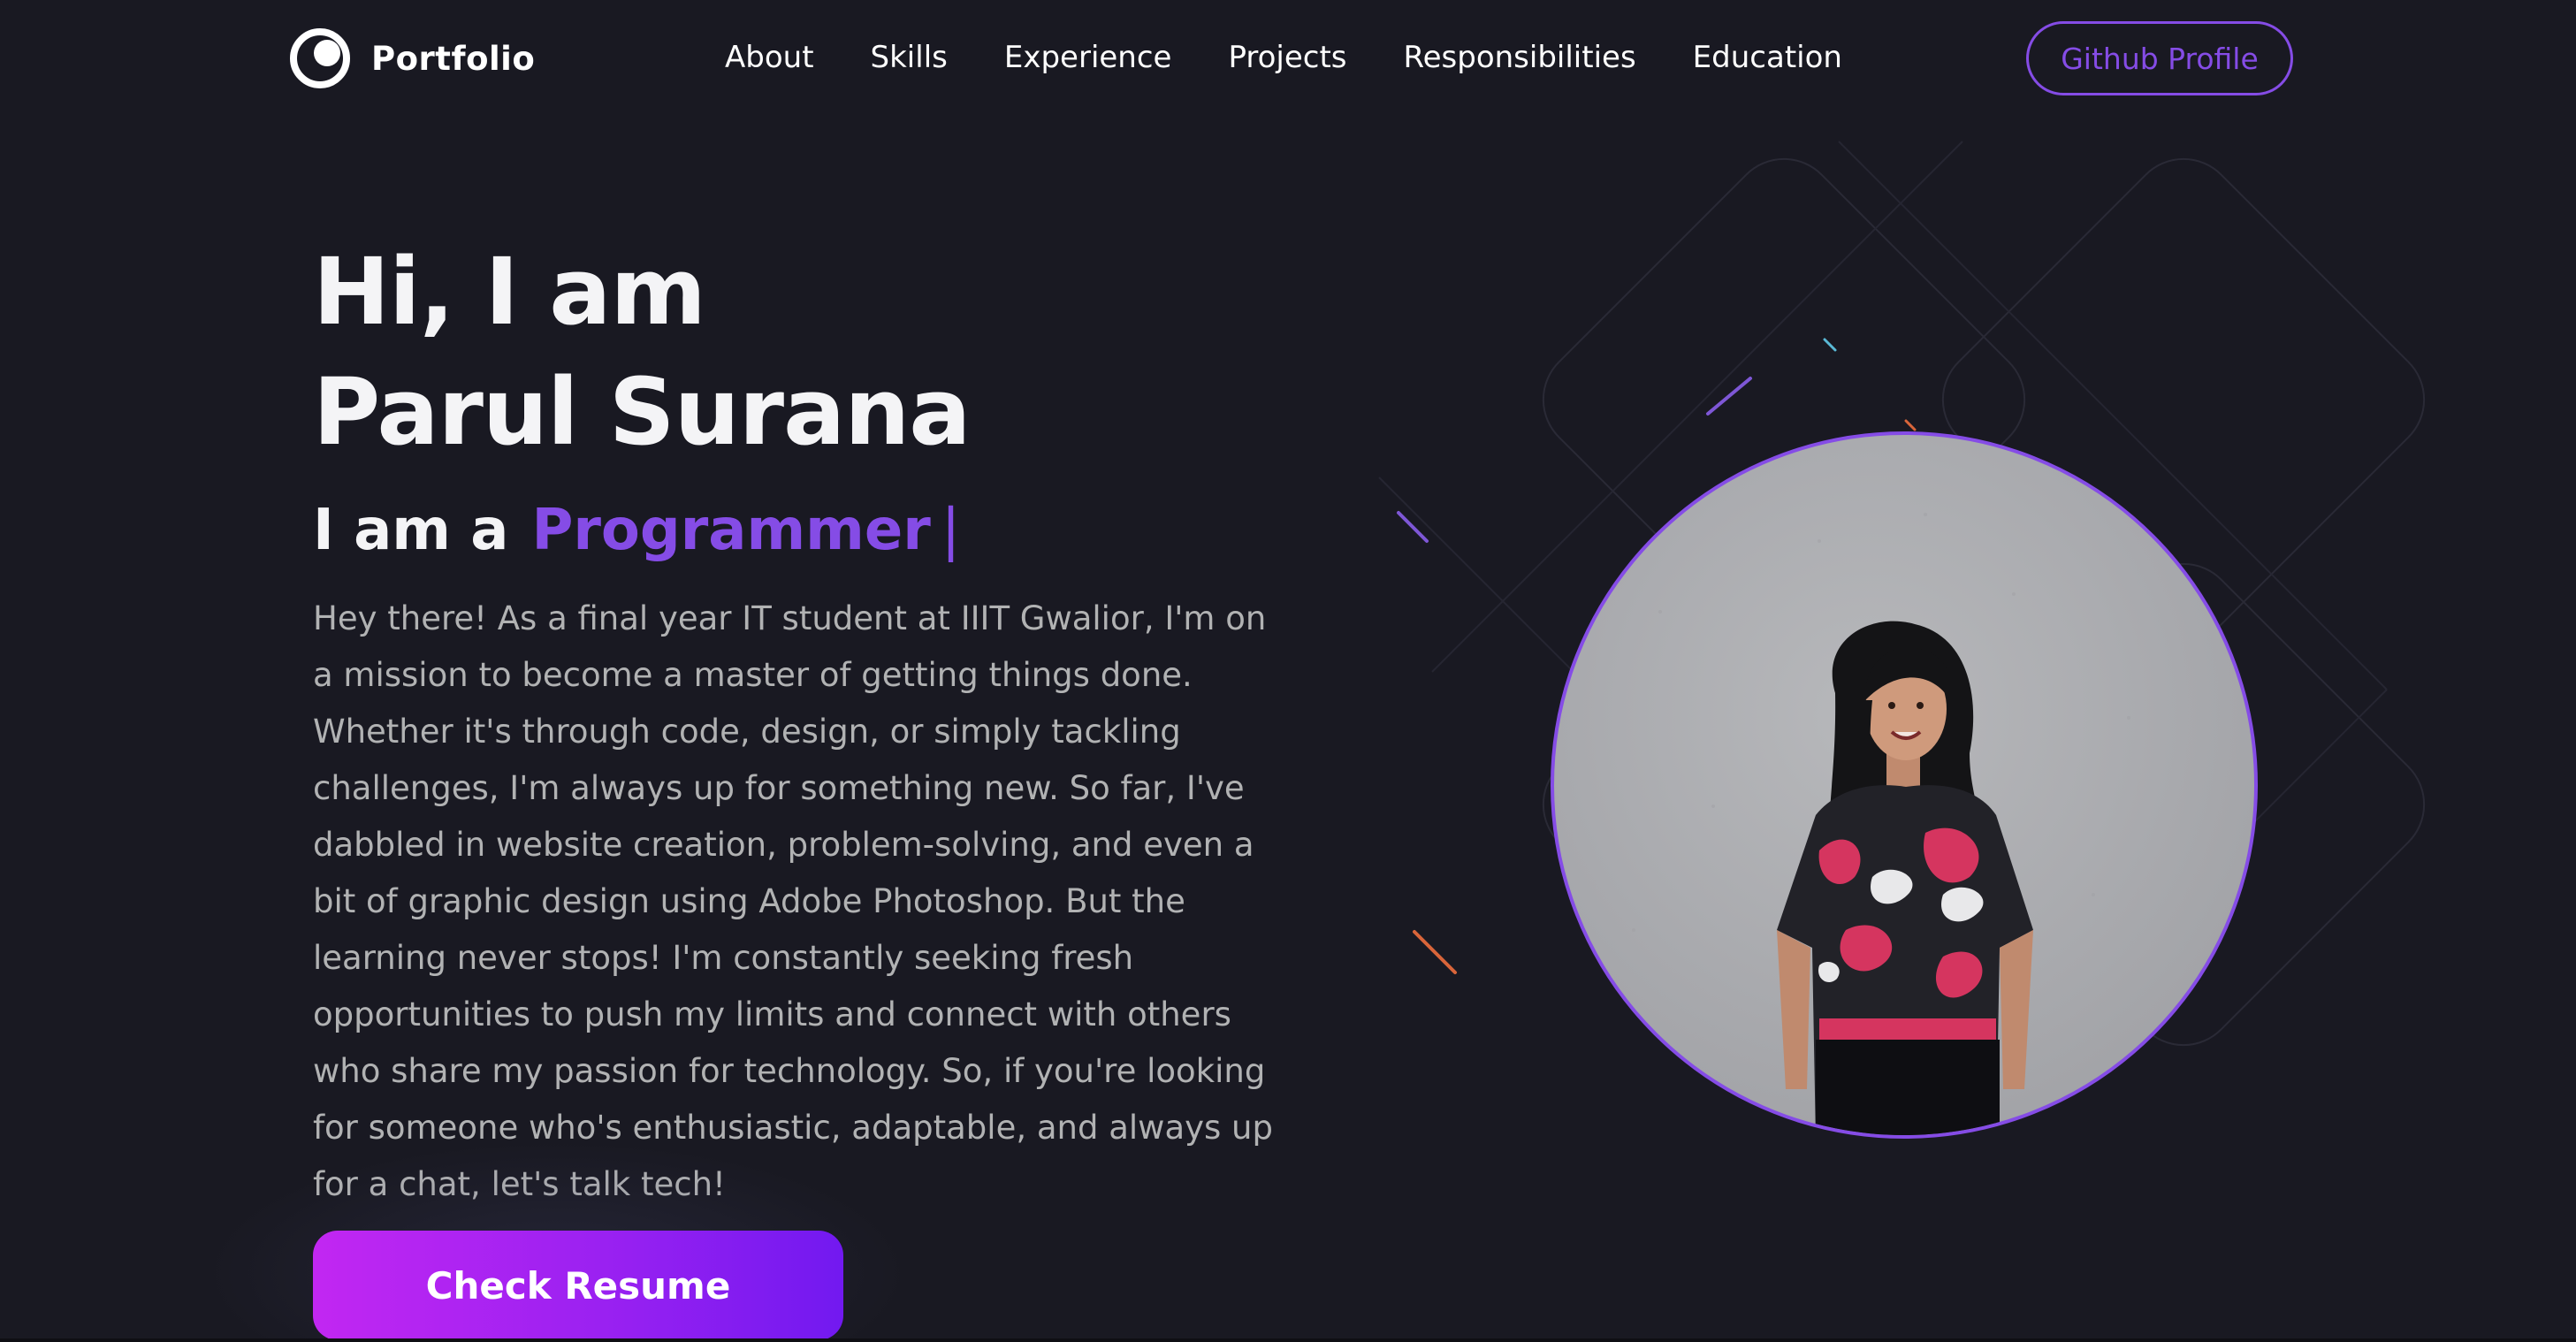 The image size is (2576, 1342). I want to click on profile-photo, so click(1904, 785).